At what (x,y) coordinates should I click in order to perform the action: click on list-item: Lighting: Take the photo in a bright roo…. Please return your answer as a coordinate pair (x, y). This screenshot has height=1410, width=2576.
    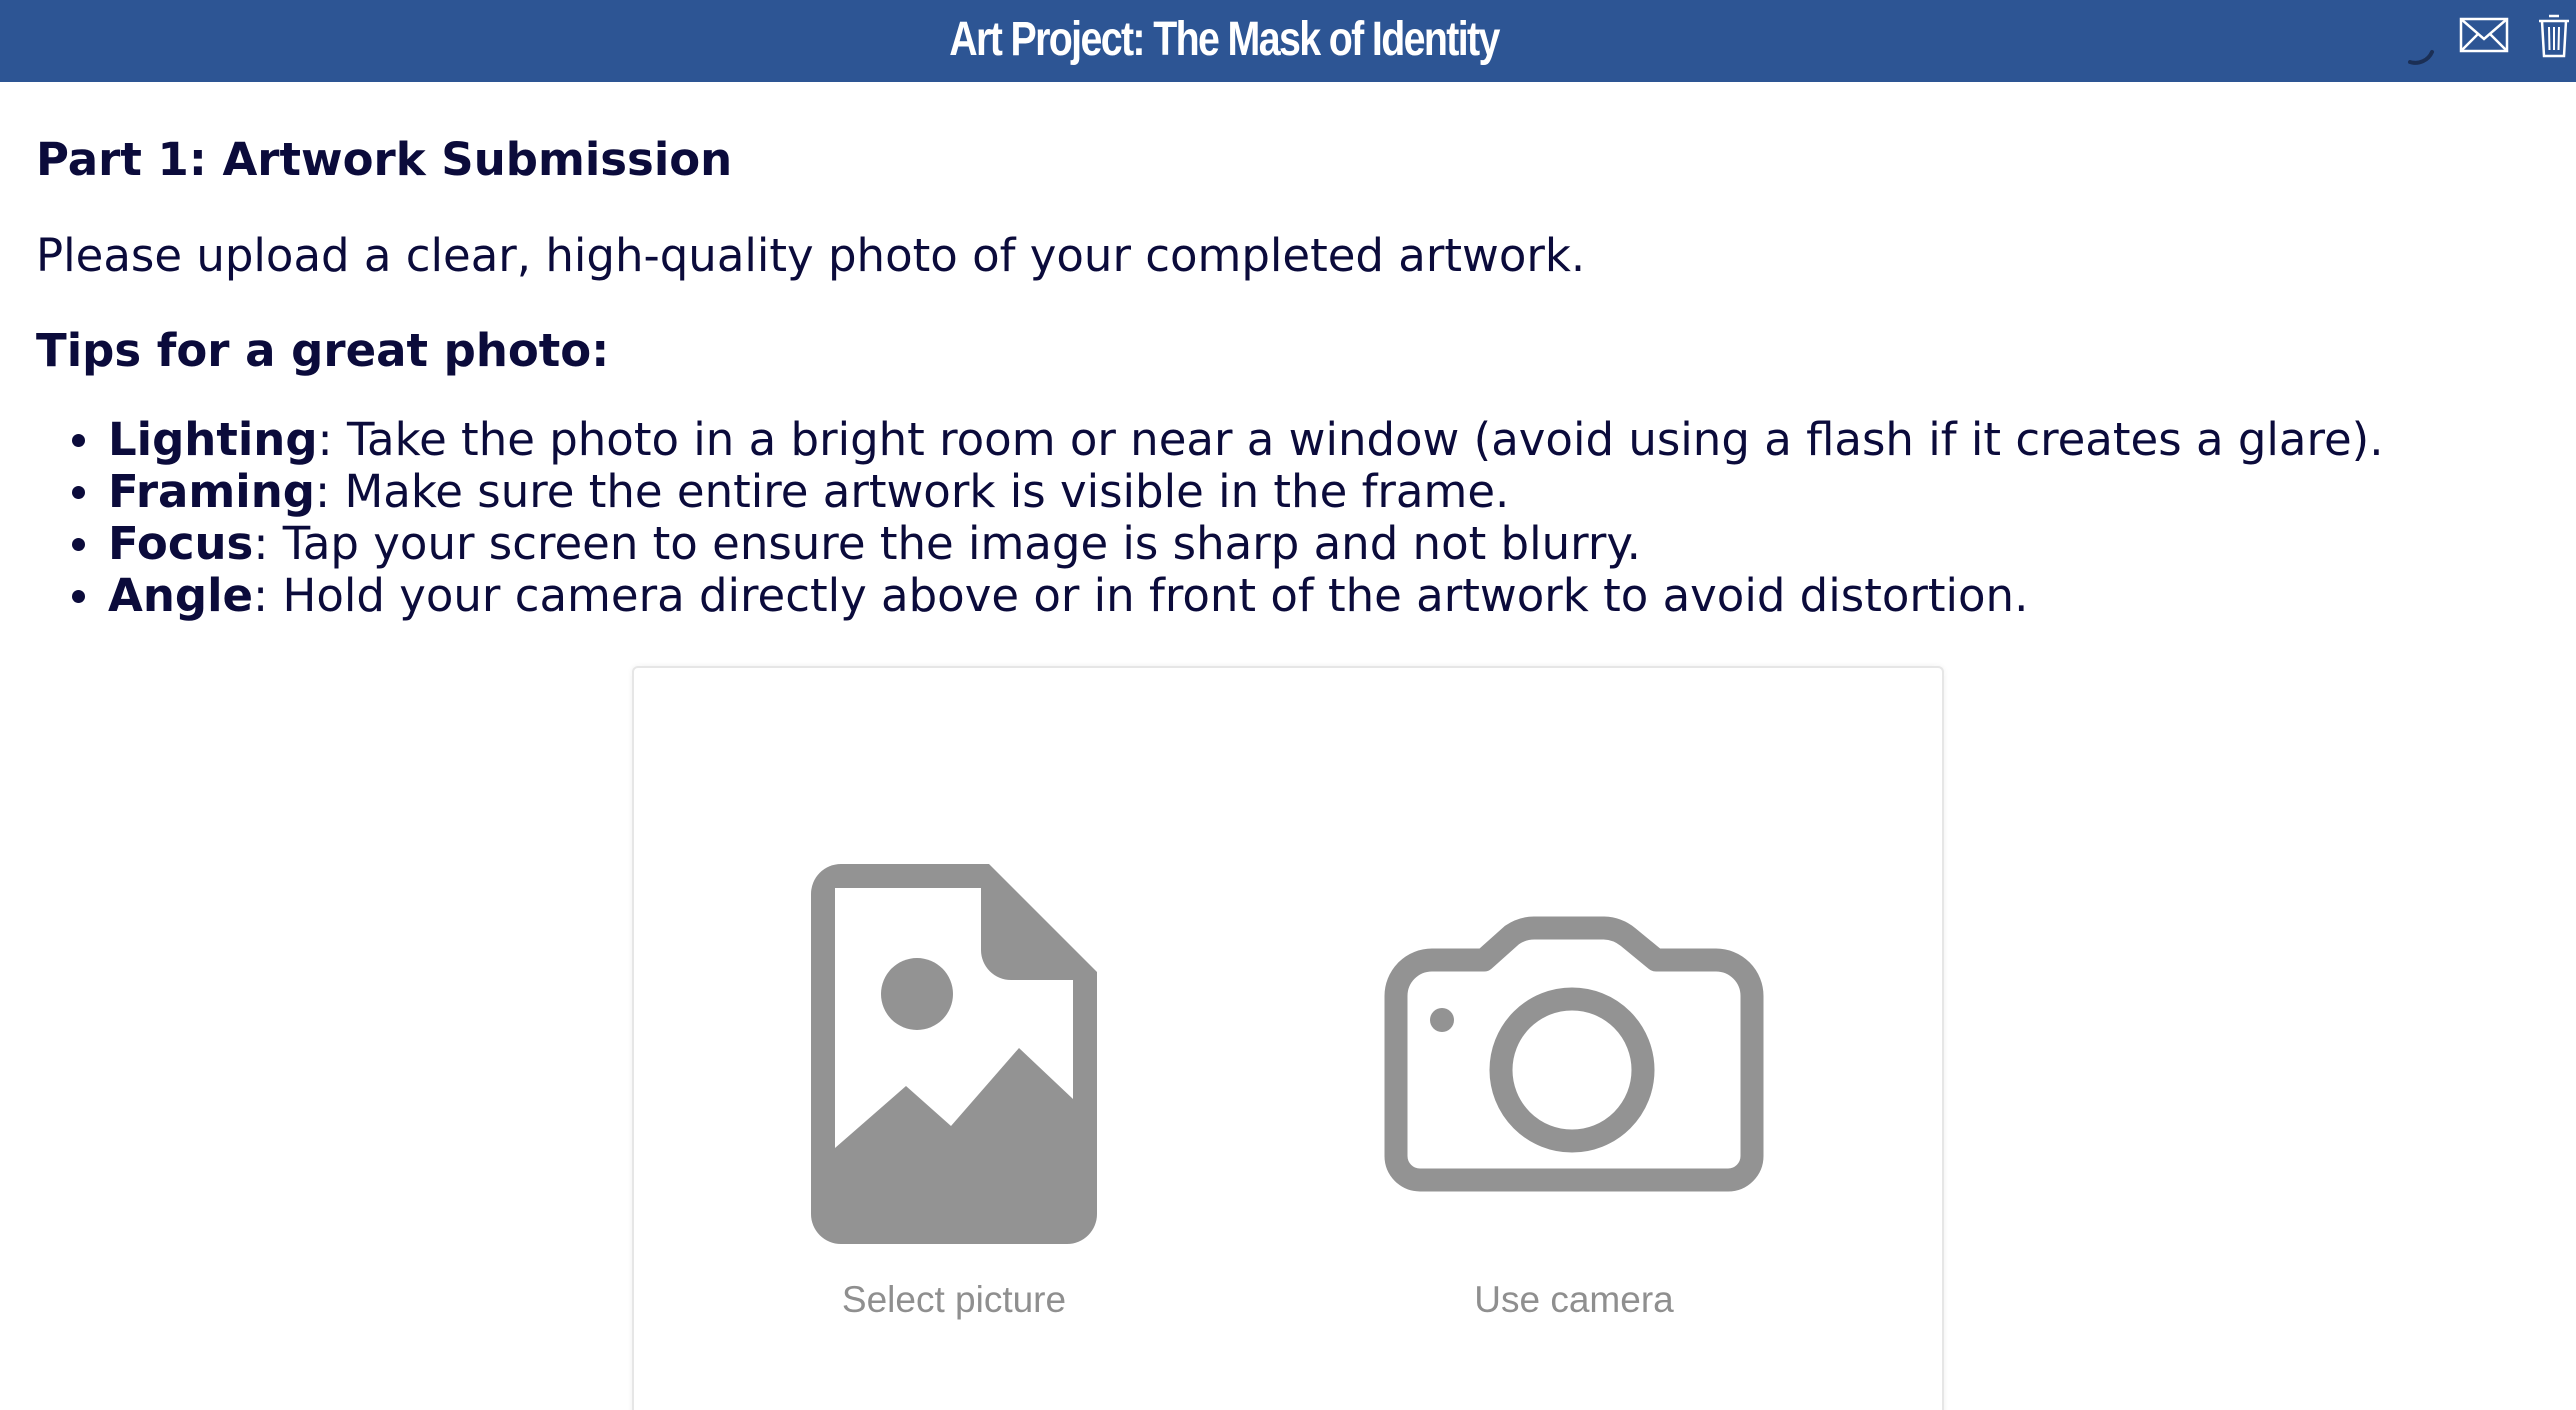
    Looking at the image, I should click on (1276, 440).